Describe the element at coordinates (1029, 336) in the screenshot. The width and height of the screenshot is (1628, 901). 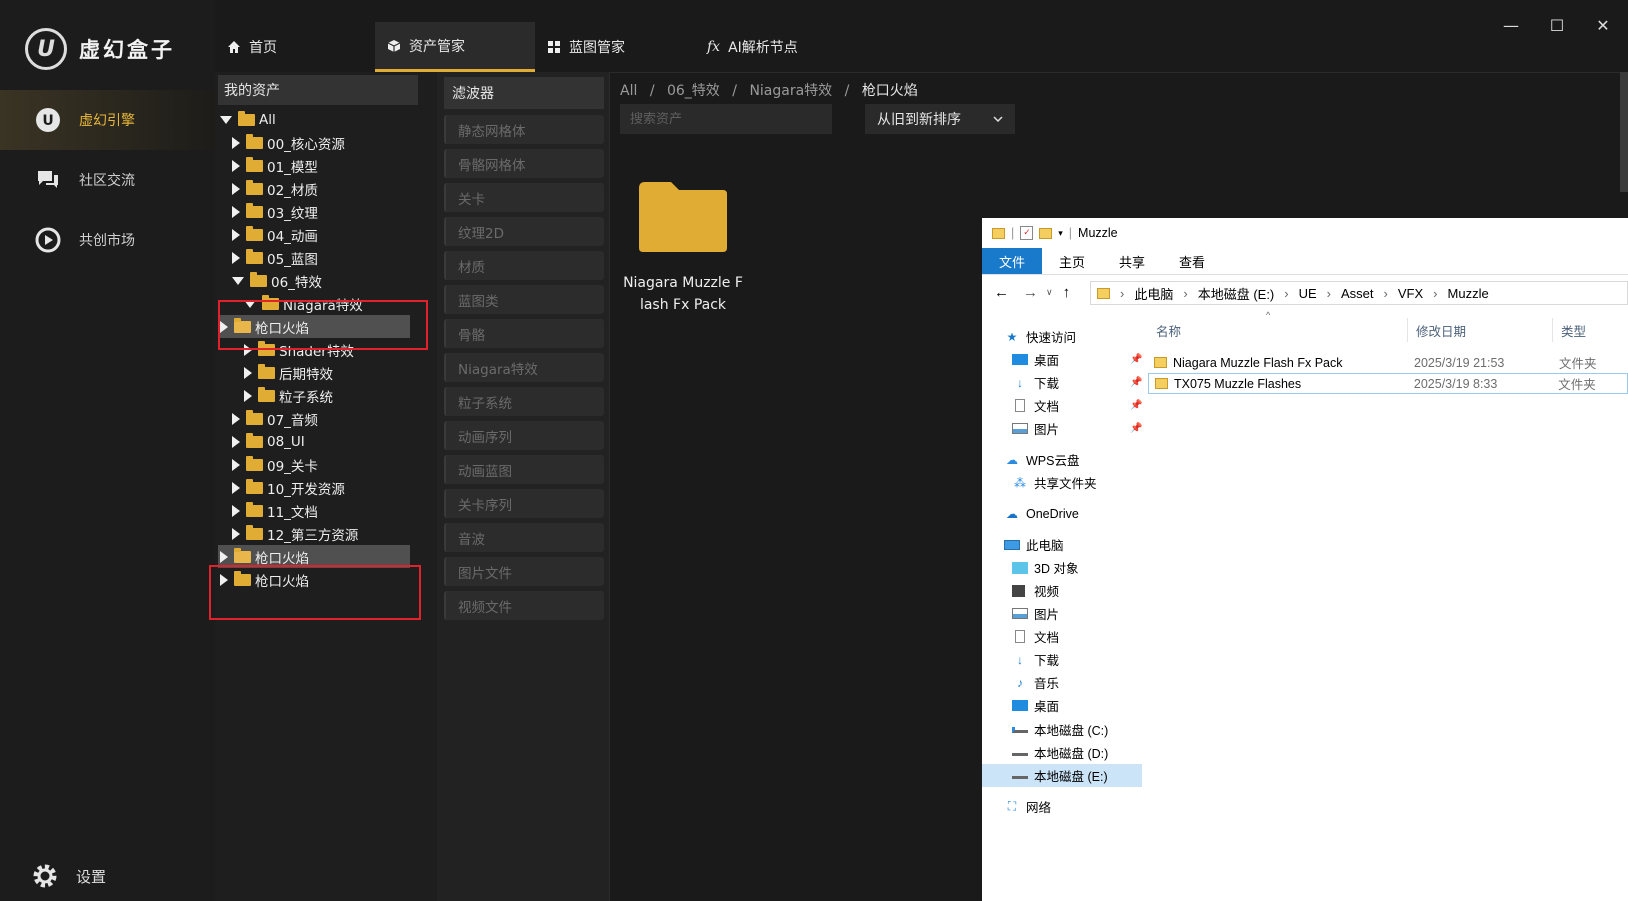
I see `nav-quick-access: ★ 快速访问` at that location.